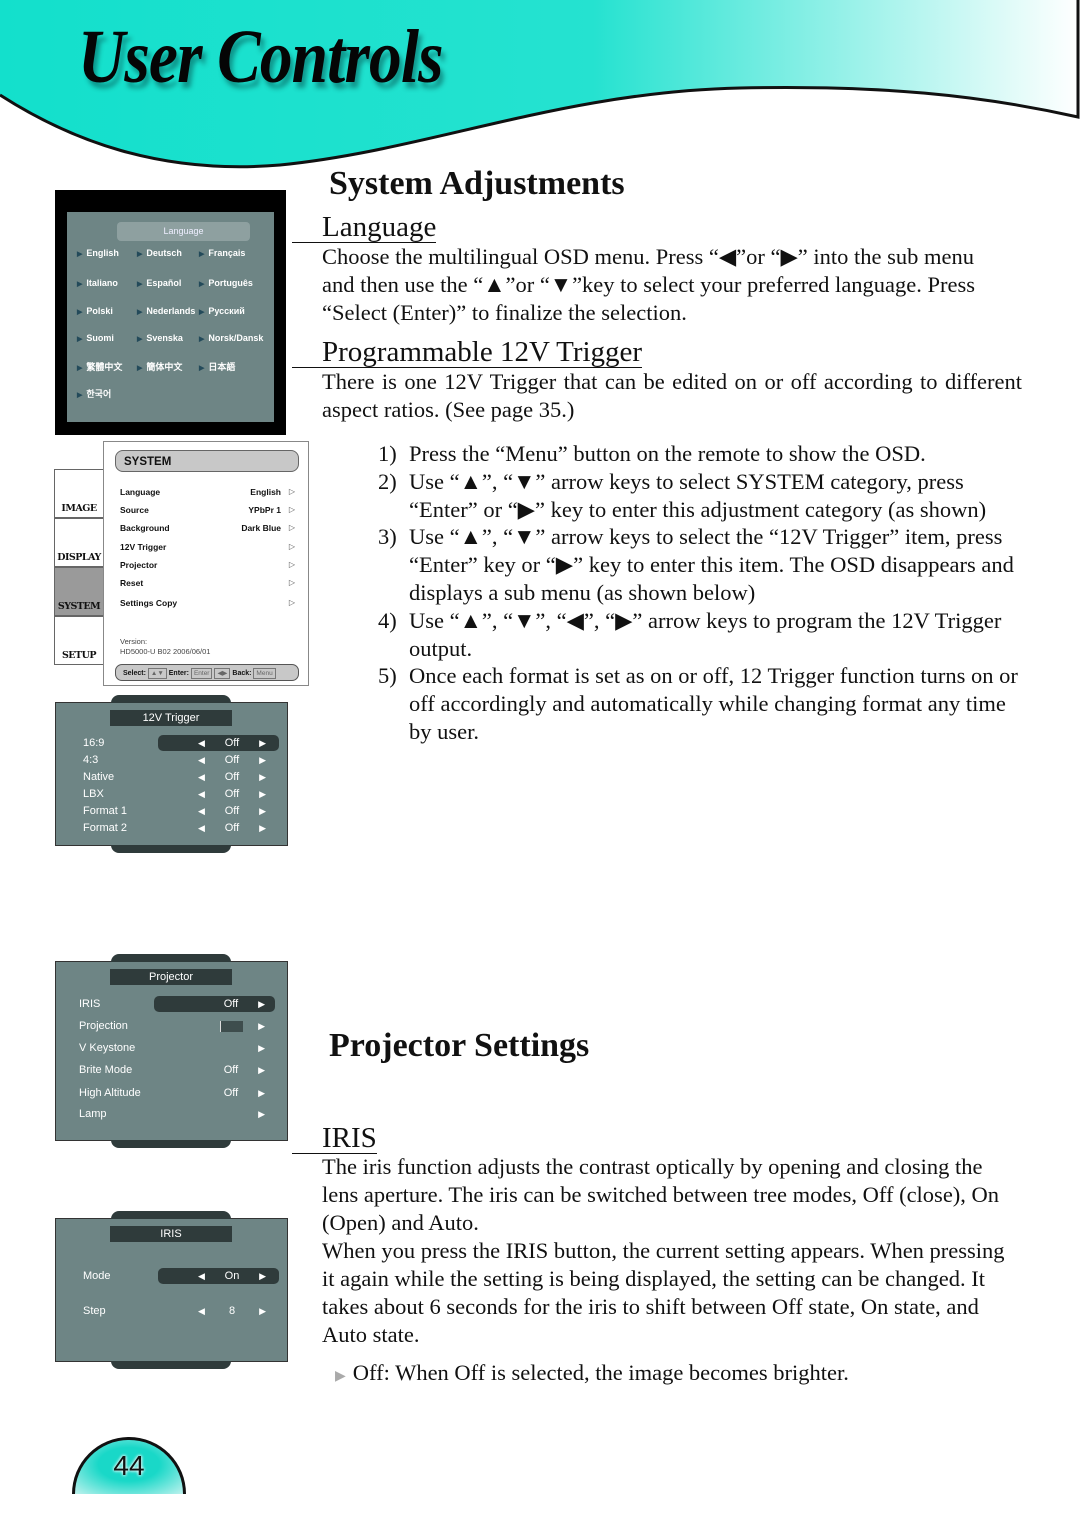 This screenshot has width=1080, height=1532. Describe the element at coordinates (364, 227) in the screenshot. I see `subheading-language: Language` at that location.